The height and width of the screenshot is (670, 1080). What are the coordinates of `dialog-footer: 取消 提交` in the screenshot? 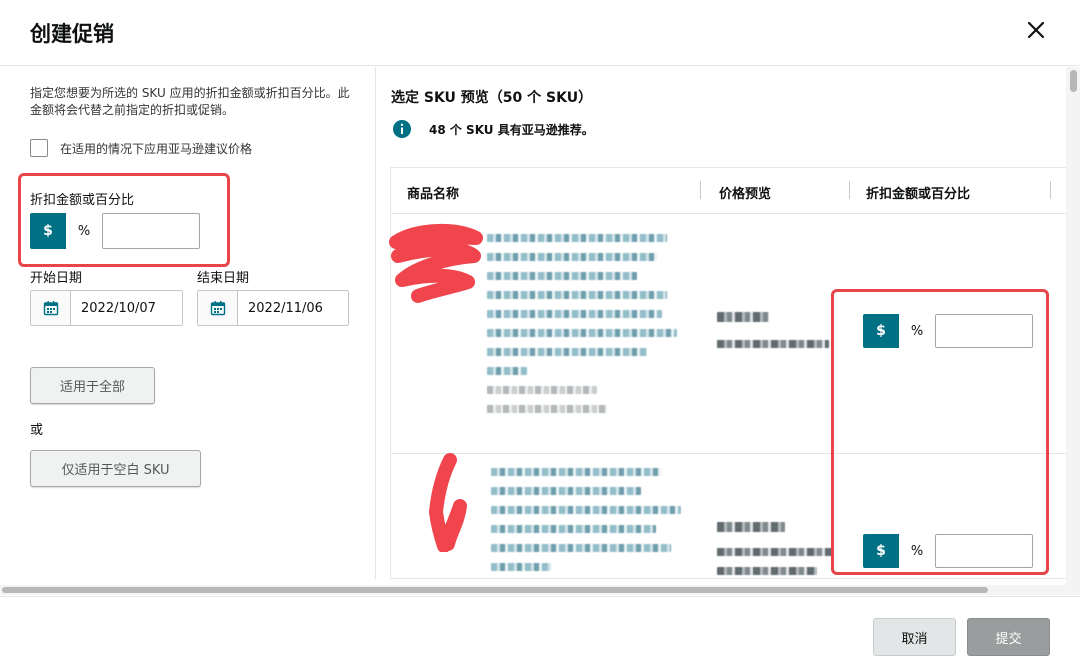 It's located at (540, 633).